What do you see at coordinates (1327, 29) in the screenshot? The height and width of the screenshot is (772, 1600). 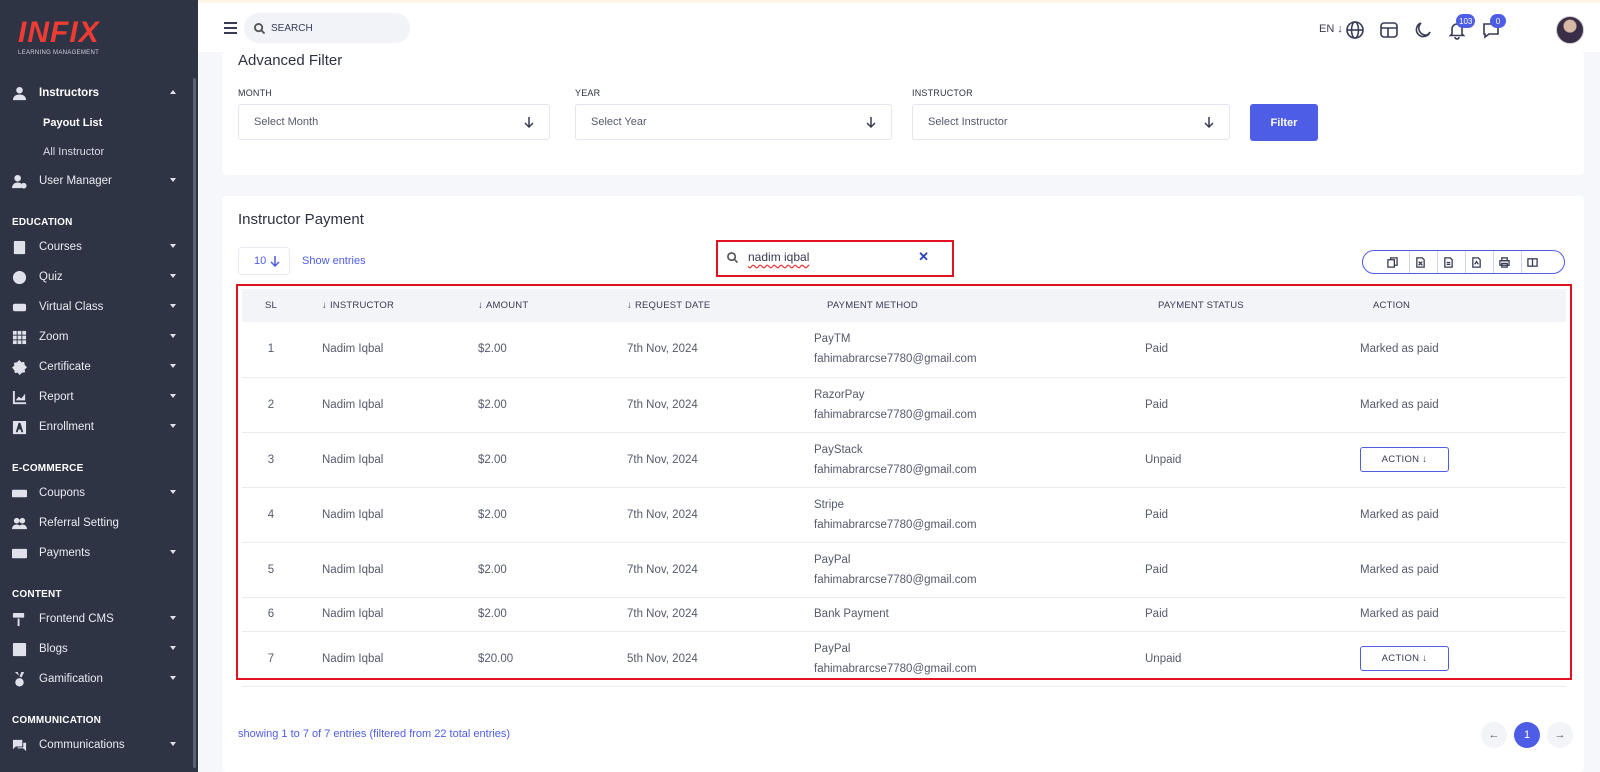 I see `language-label: EN` at bounding box center [1327, 29].